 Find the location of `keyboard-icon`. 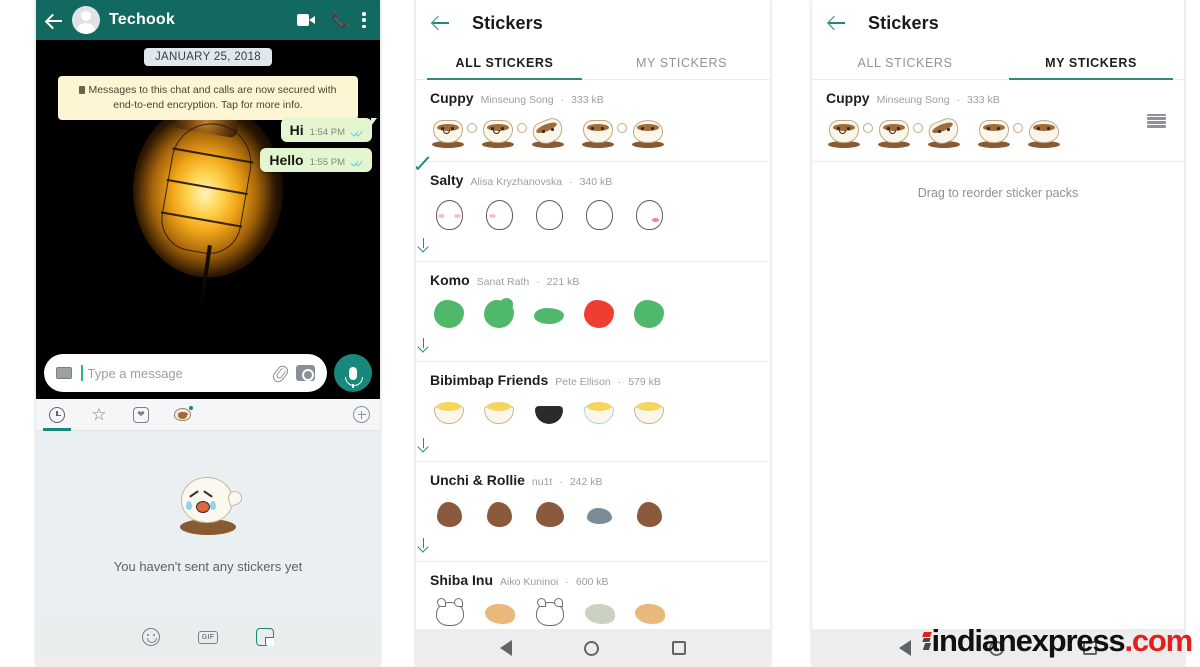

keyboard-icon is located at coordinates (64, 373).